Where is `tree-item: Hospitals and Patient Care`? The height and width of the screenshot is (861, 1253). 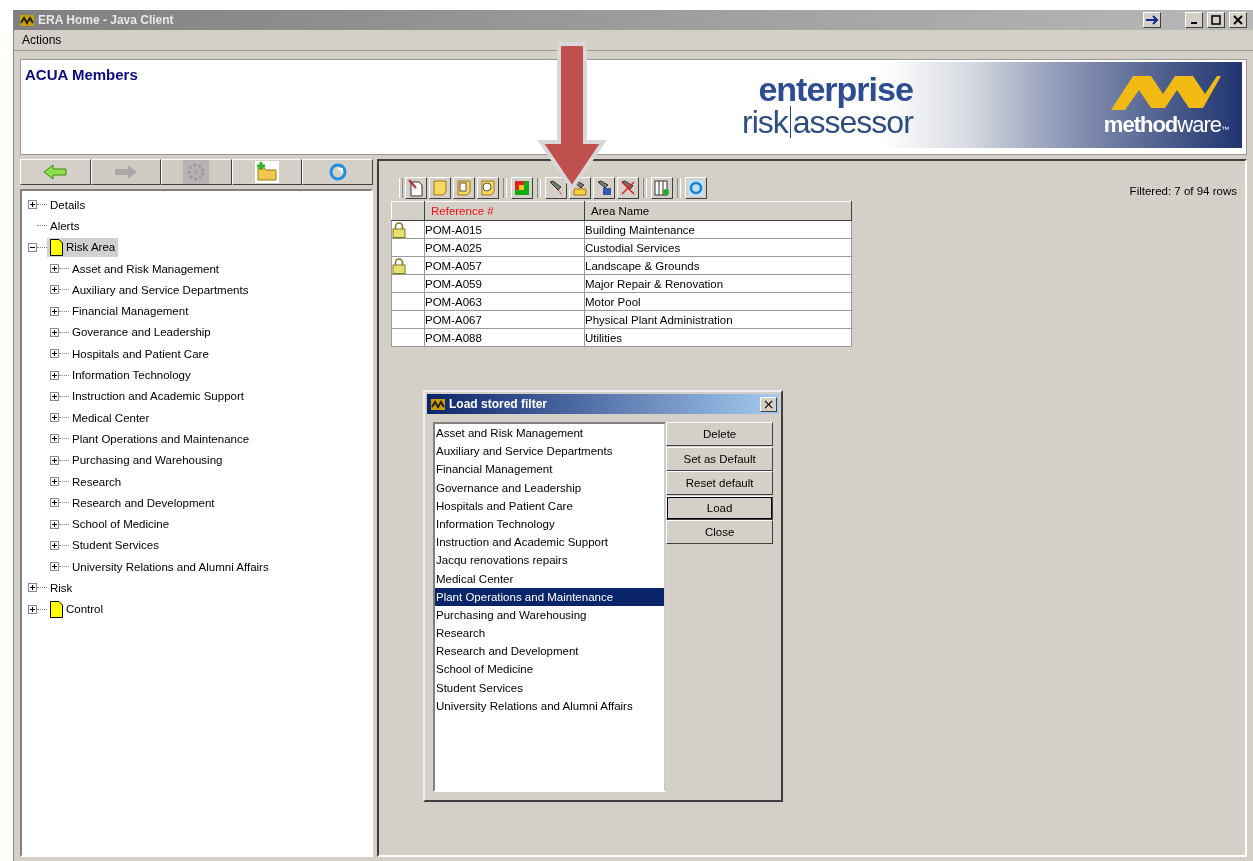 tree-item: Hospitals and Patient Care is located at coordinates (140, 353).